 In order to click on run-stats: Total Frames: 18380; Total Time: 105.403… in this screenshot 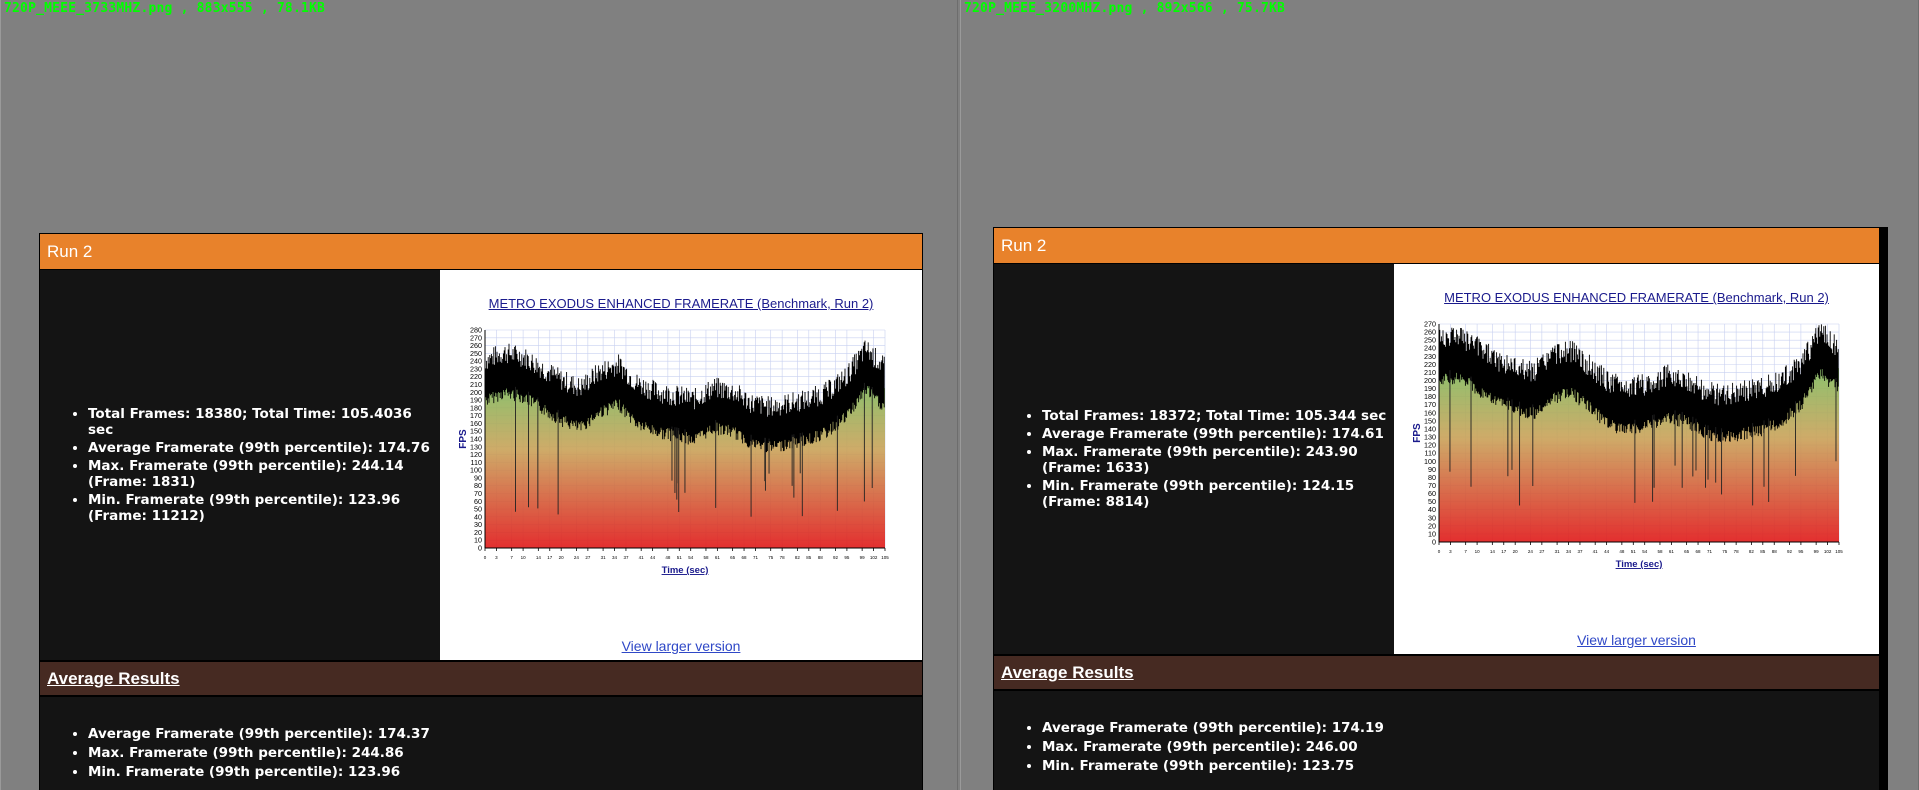, I will do `click(240, 465)`.